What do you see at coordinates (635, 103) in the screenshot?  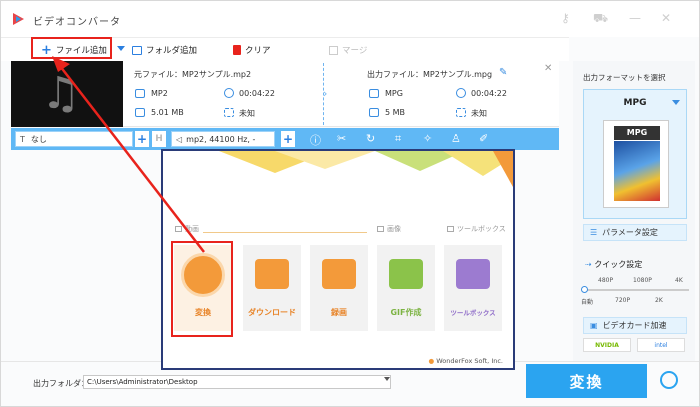 I see `format-name: MPG` at bounding box center [635, 103].